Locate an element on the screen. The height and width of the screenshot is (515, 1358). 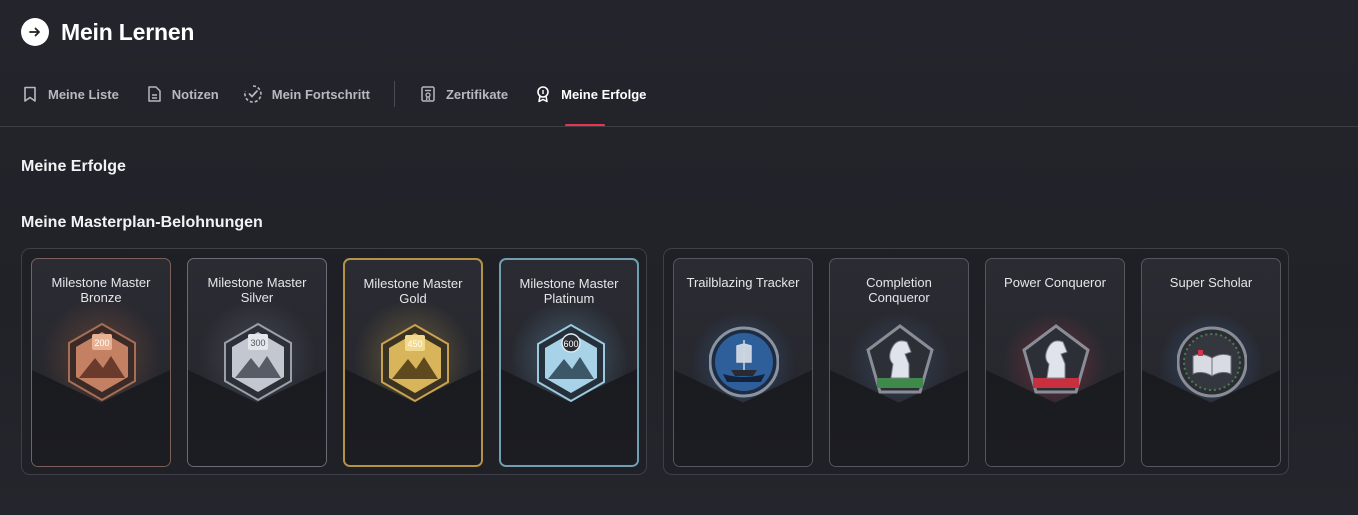
reward-card-super-scholar: Super Scholar is located at coordinates (1211, 362).